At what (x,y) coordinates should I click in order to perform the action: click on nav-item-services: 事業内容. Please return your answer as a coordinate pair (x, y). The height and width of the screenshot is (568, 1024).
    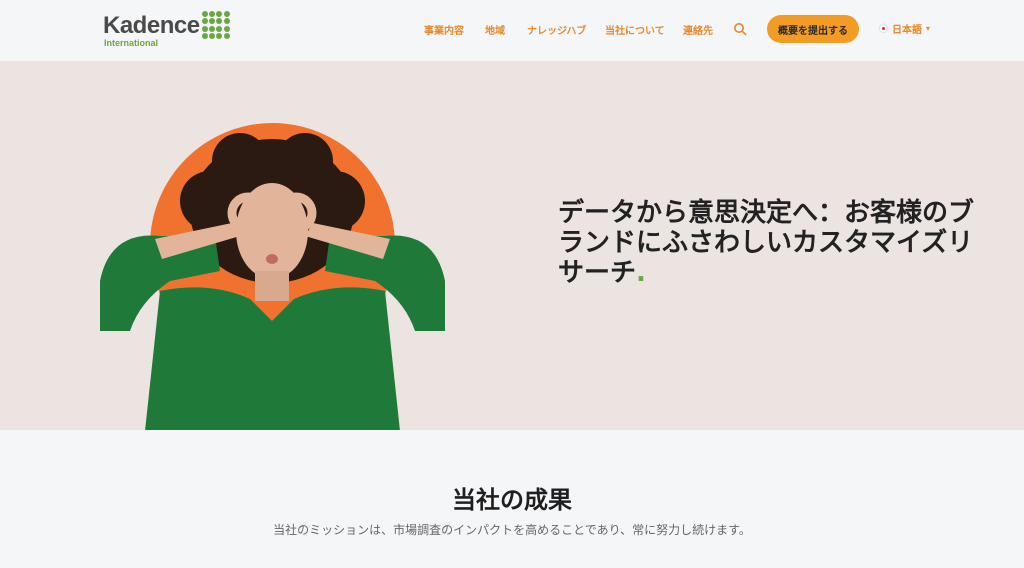
    Looking at the image, I should click on (444, 29).